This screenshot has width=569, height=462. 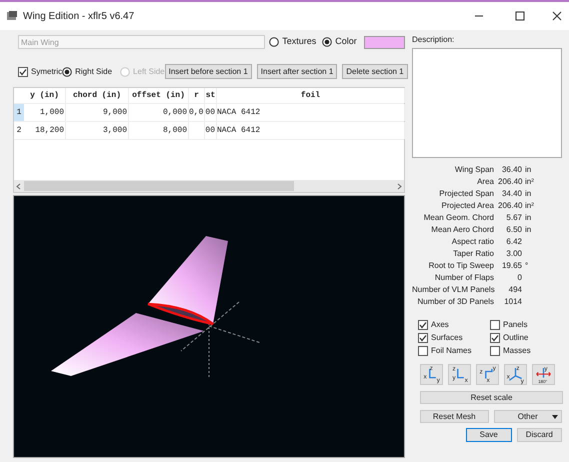 I want to click on scroll-left-icon, so click(x=18, y=186).